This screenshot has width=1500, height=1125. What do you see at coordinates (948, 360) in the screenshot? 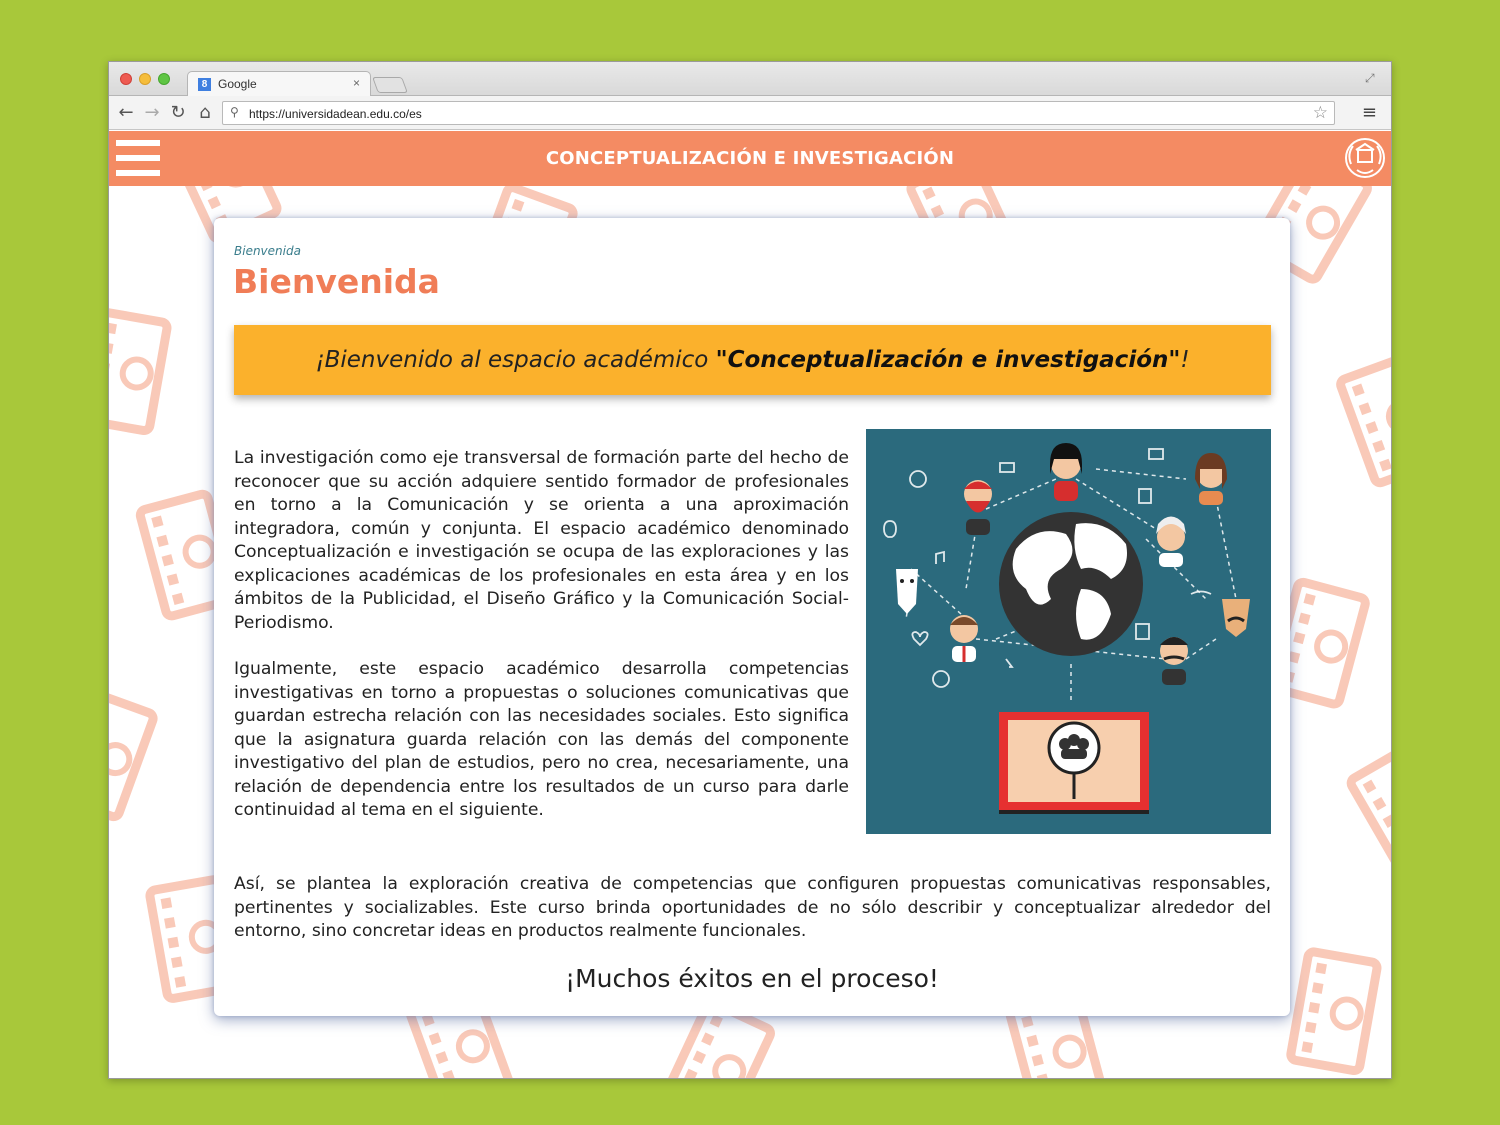
I see `banner-course-name: "Conceptualización e investigación"` at bounding box center [948, 360].